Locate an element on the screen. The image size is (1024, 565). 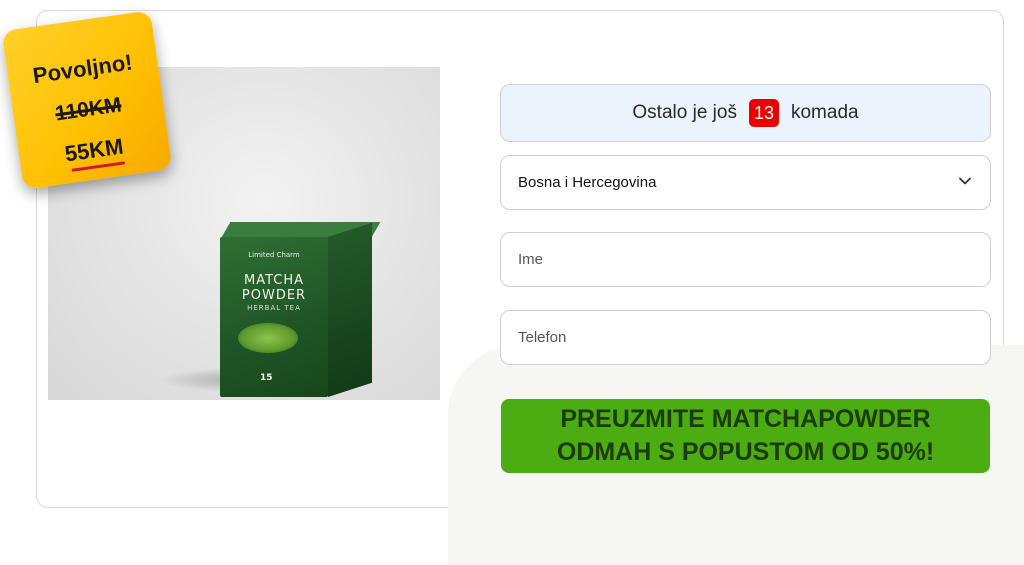
name-input-placeholder: Ime is located at coordinates (531, 259).